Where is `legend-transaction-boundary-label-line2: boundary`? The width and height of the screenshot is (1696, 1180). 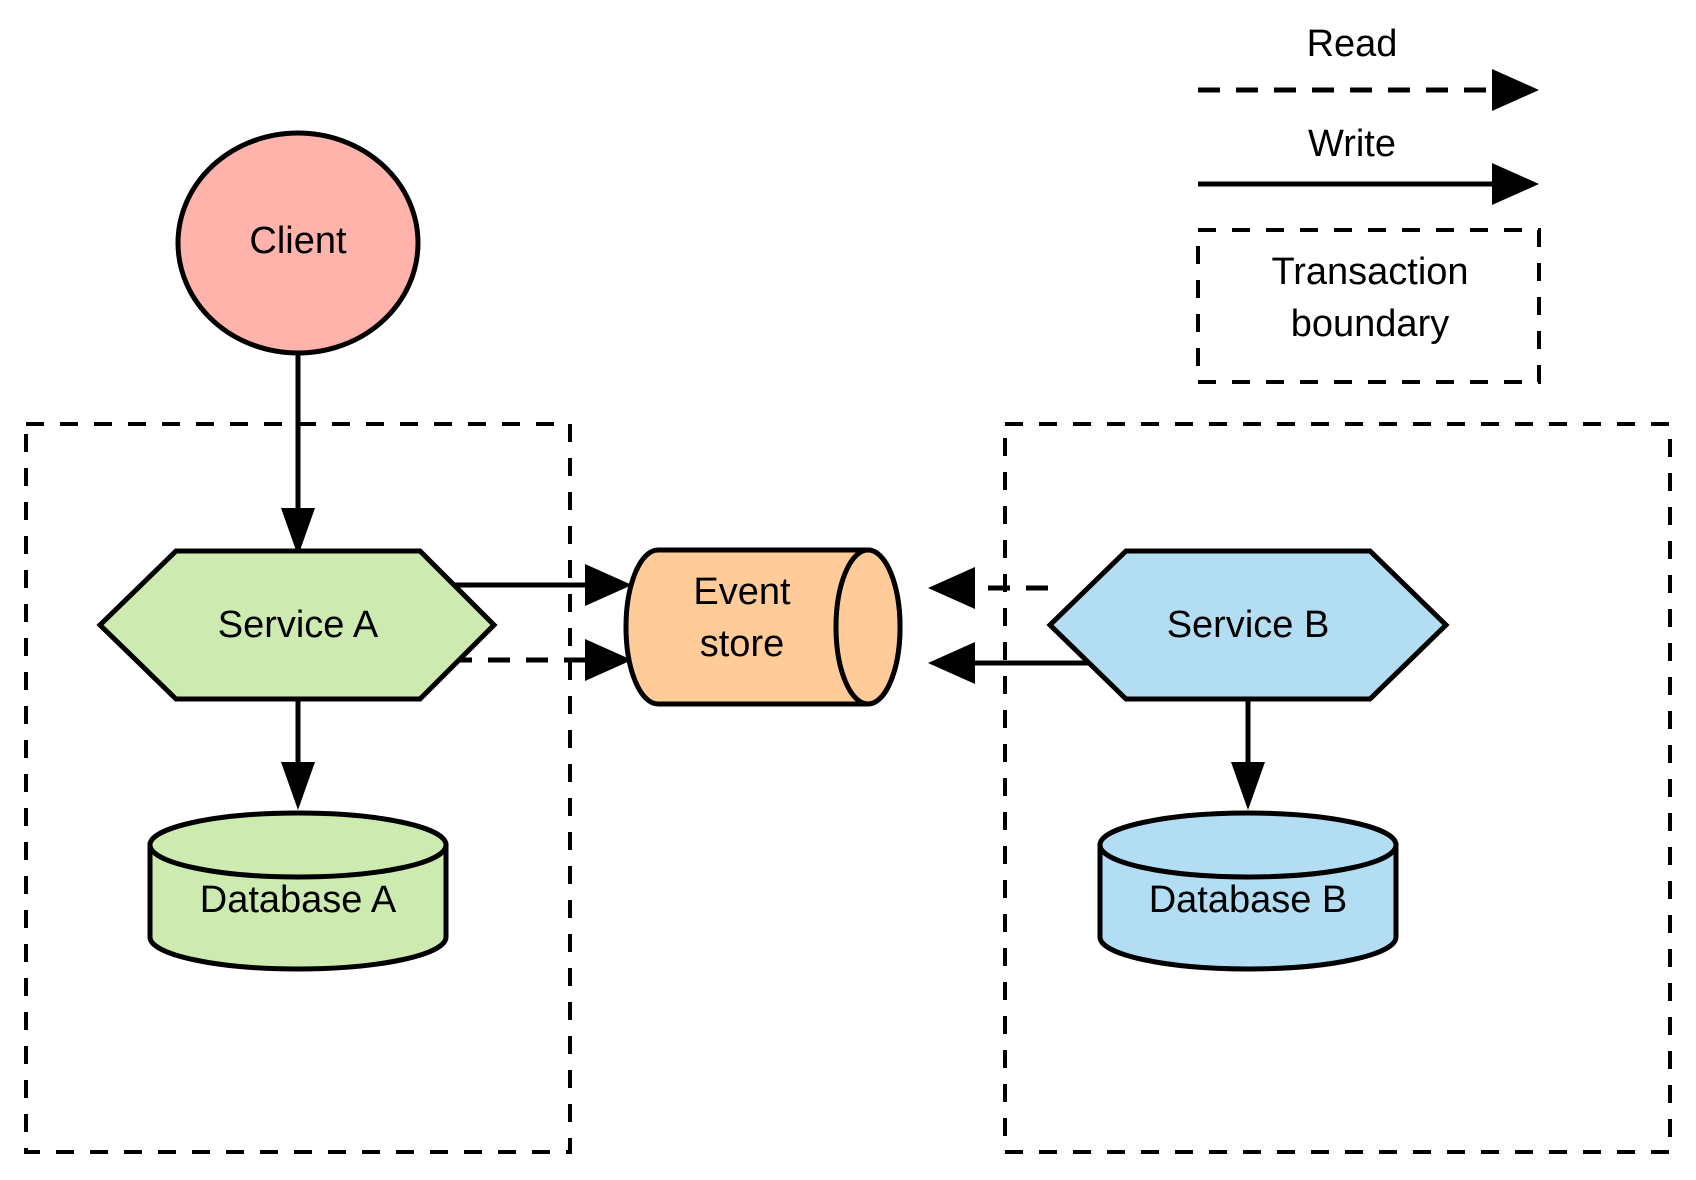 legend-transaction-boundary-label-line2: boundary is located at coordinates (1370, 324).